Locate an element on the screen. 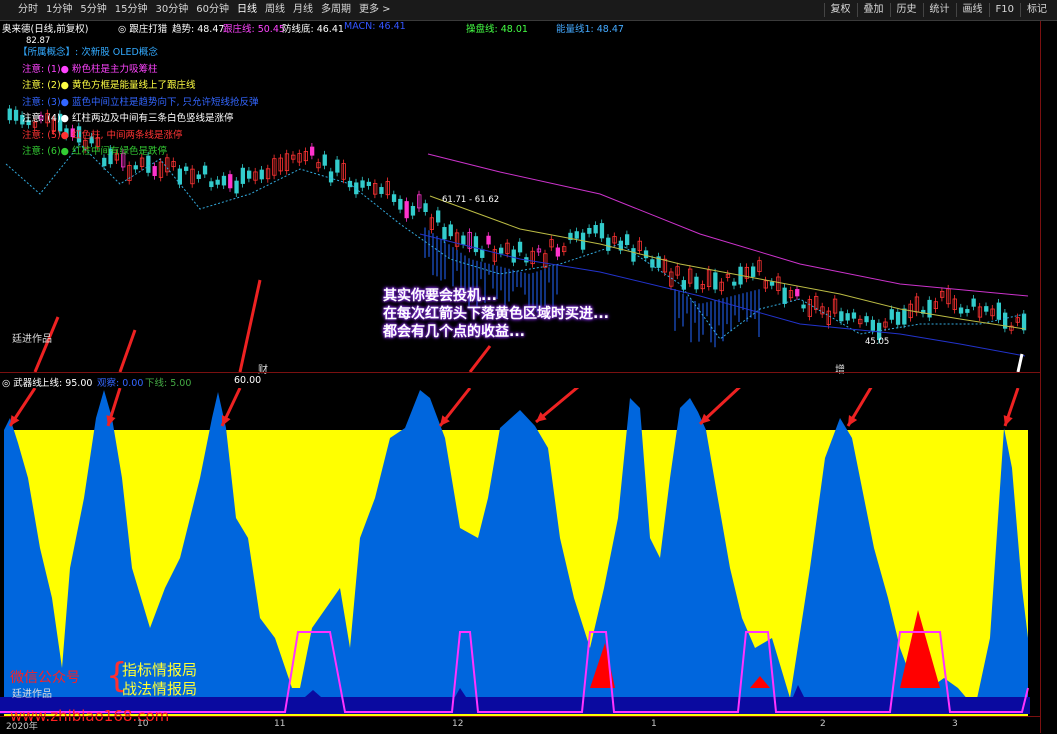  period-tab-9: 多周期 is located at coordinates (336, 10).